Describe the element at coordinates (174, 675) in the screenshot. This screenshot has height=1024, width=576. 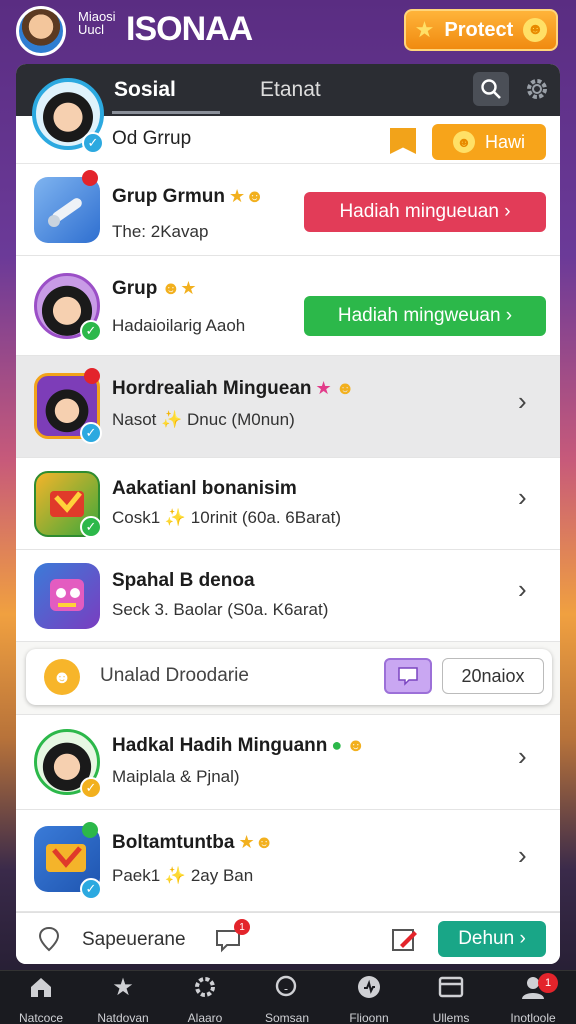
I see `bonus-label: Unalad Droodarie` at that location.